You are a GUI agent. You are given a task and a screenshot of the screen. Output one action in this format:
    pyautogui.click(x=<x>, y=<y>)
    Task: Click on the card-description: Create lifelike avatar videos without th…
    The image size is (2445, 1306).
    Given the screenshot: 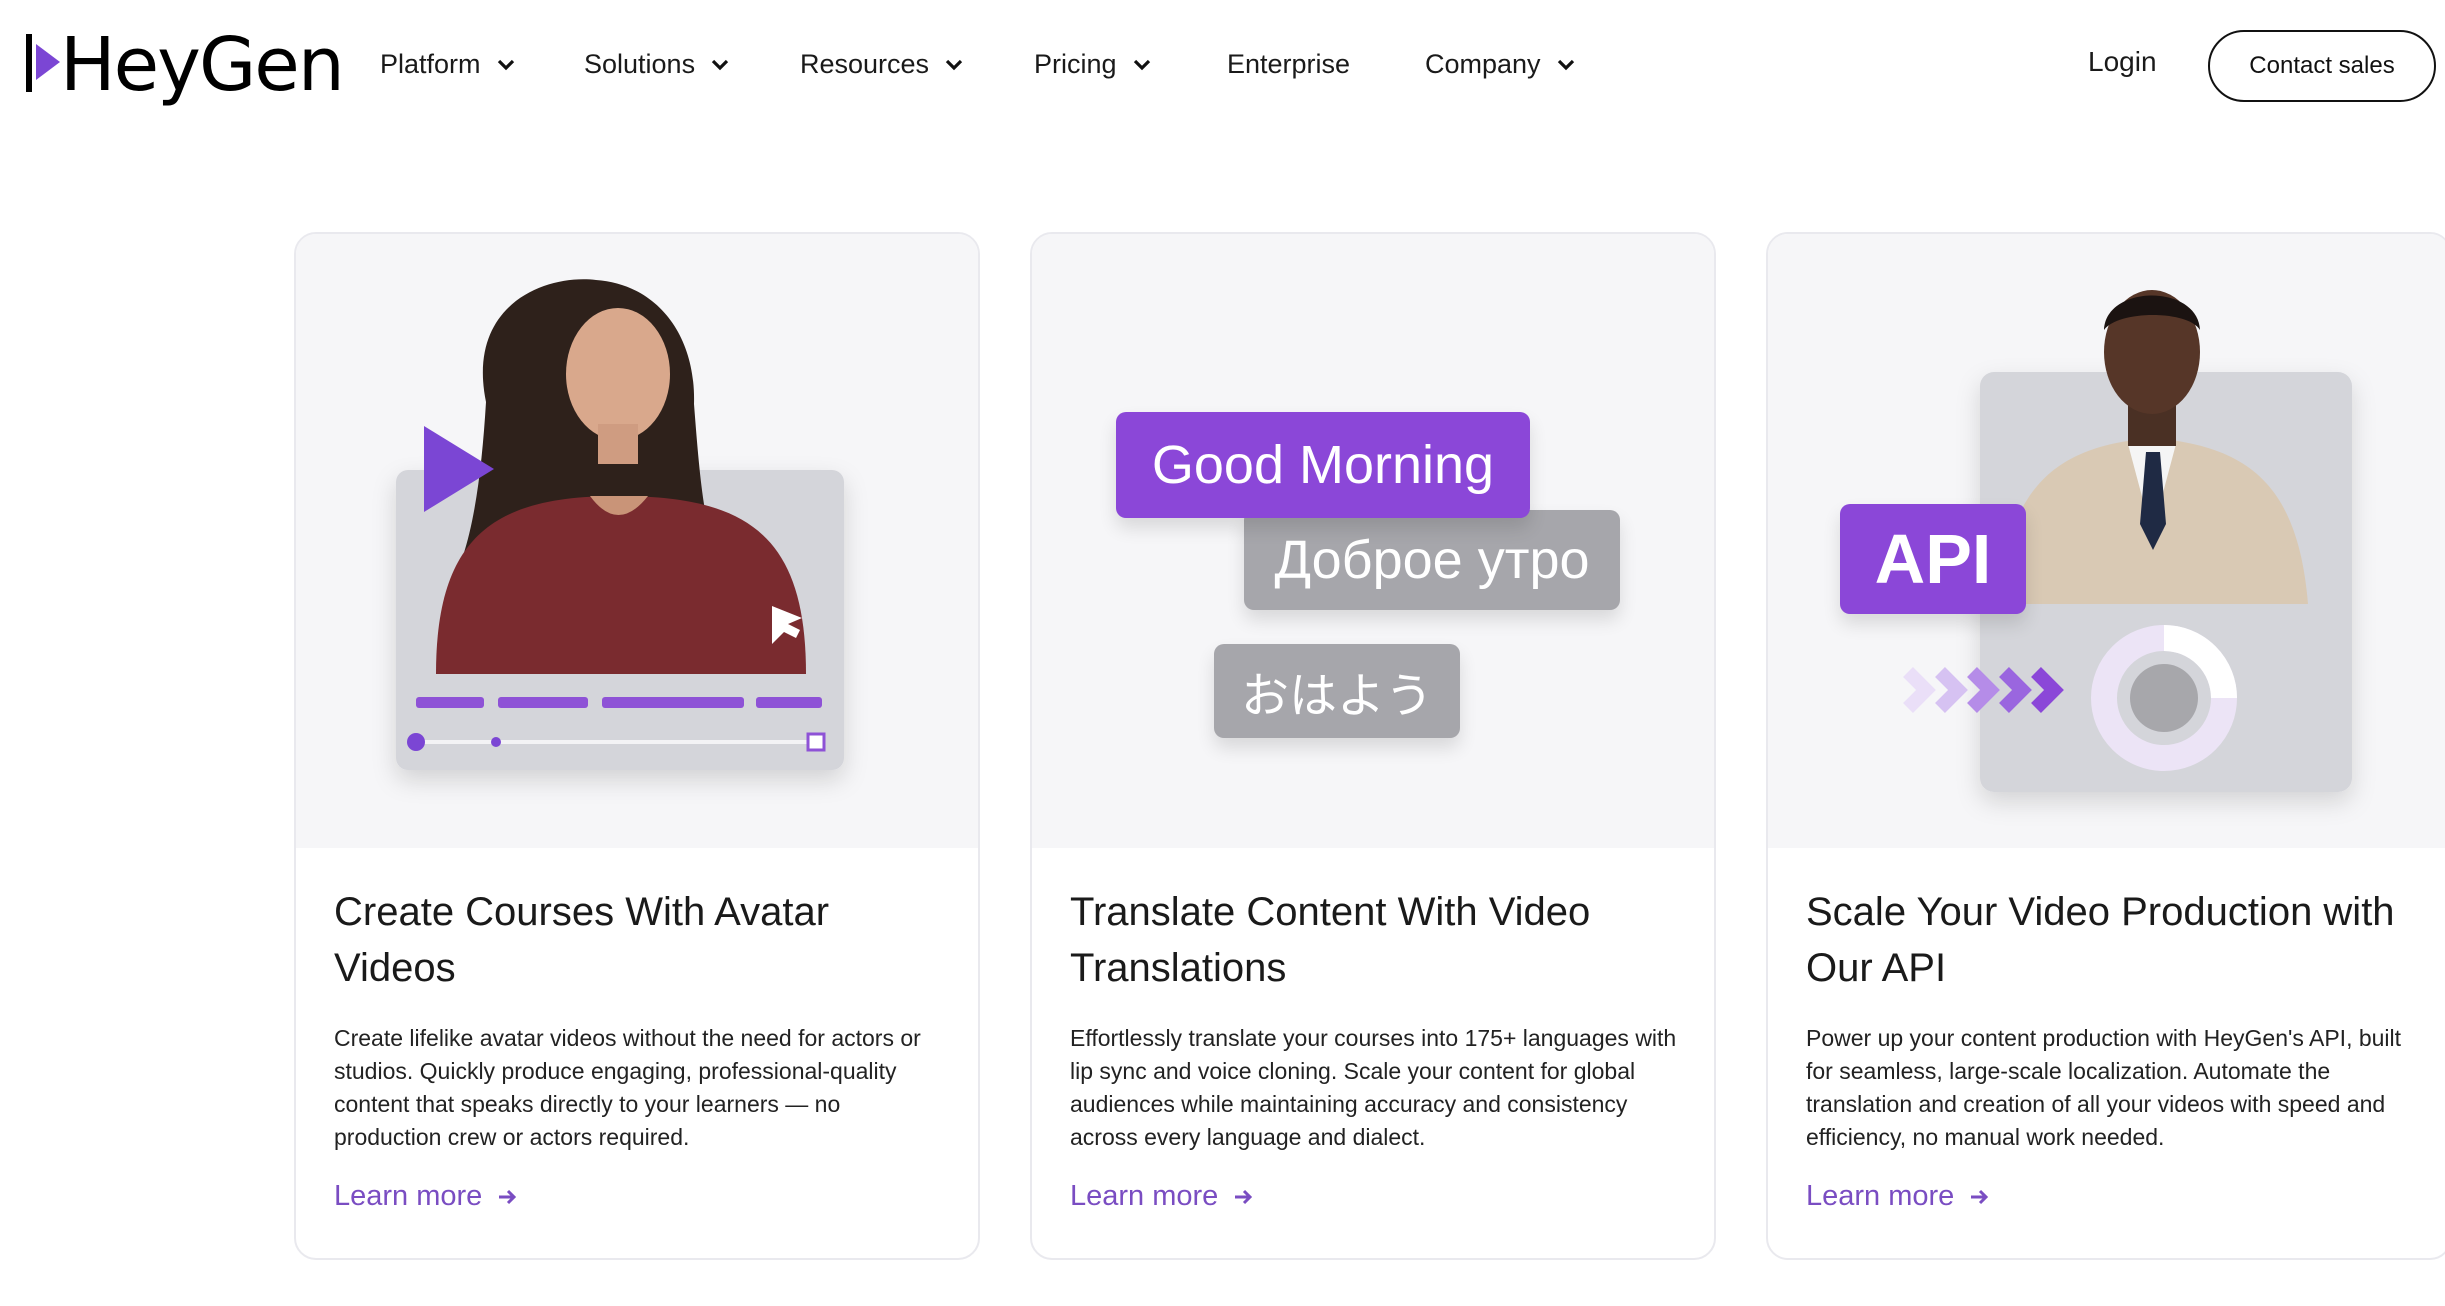 What is the action you would take?
    pyautogui.click(x=627, y=1087)
    